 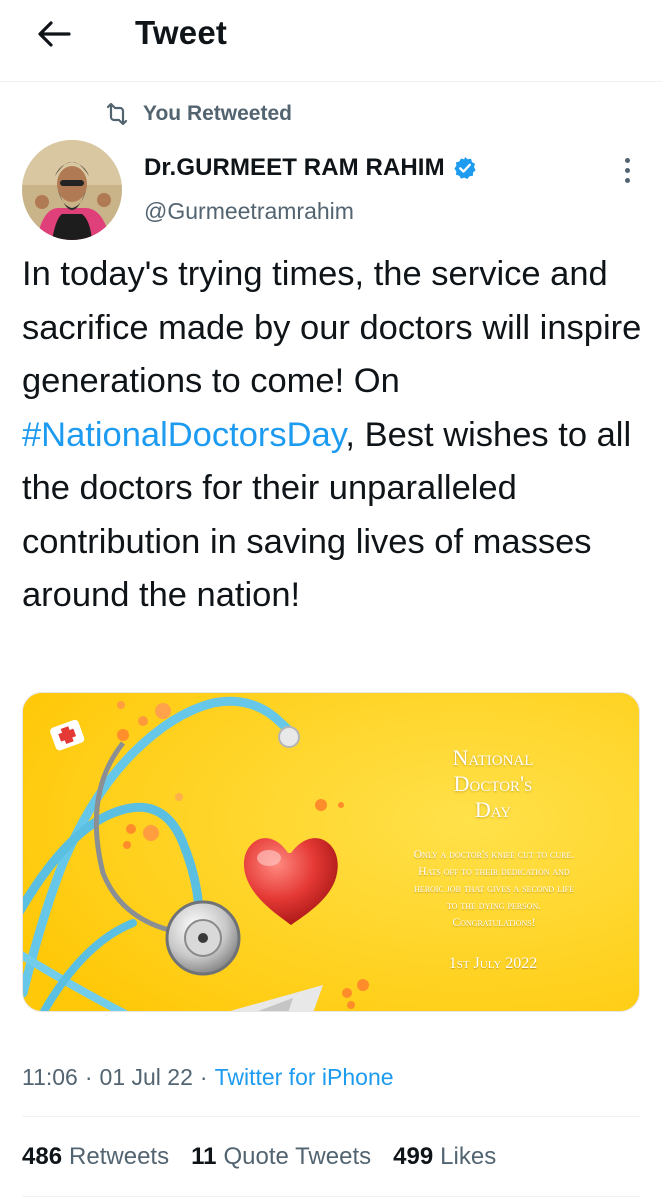 I want to click on engagement-stats: 486 Retweets 11 Quote Tweets 499 Likes, so click(x=270, y=1157).